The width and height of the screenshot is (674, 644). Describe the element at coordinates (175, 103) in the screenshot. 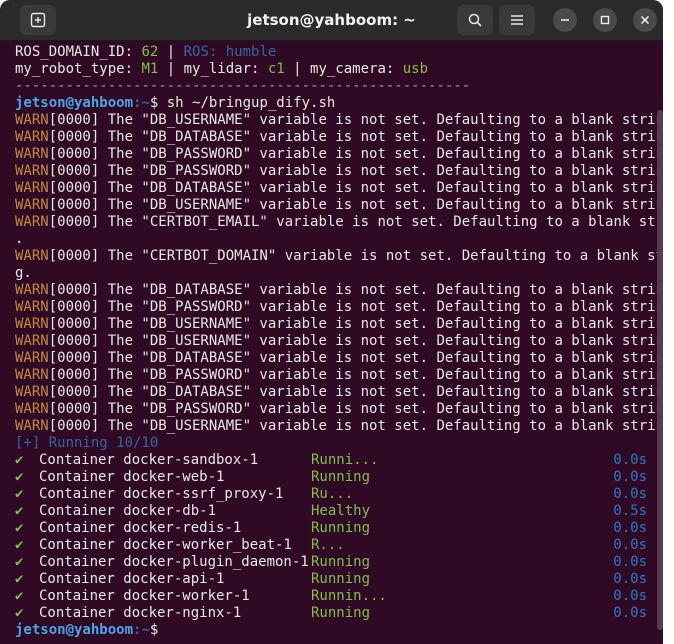

I see `command-line: jetson@yahboom:~$ sh ~/bringup_dify.sh` at that location.